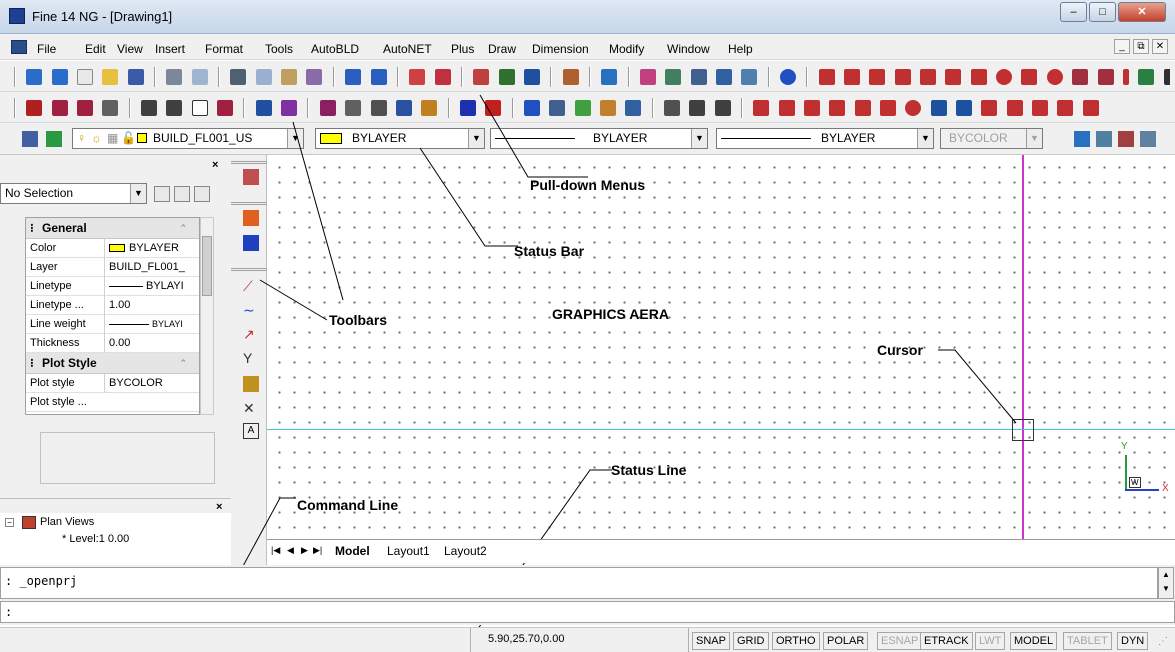 The width and height of the screenshot is (1175, 652). I want to click on tree-child-label: * Level:1 0.00, so click(95, 539).